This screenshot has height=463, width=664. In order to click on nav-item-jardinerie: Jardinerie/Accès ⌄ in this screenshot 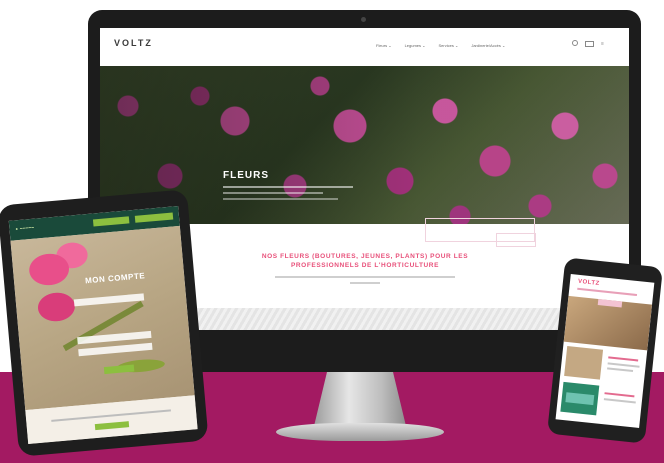, I will do `click(488, 45)`.